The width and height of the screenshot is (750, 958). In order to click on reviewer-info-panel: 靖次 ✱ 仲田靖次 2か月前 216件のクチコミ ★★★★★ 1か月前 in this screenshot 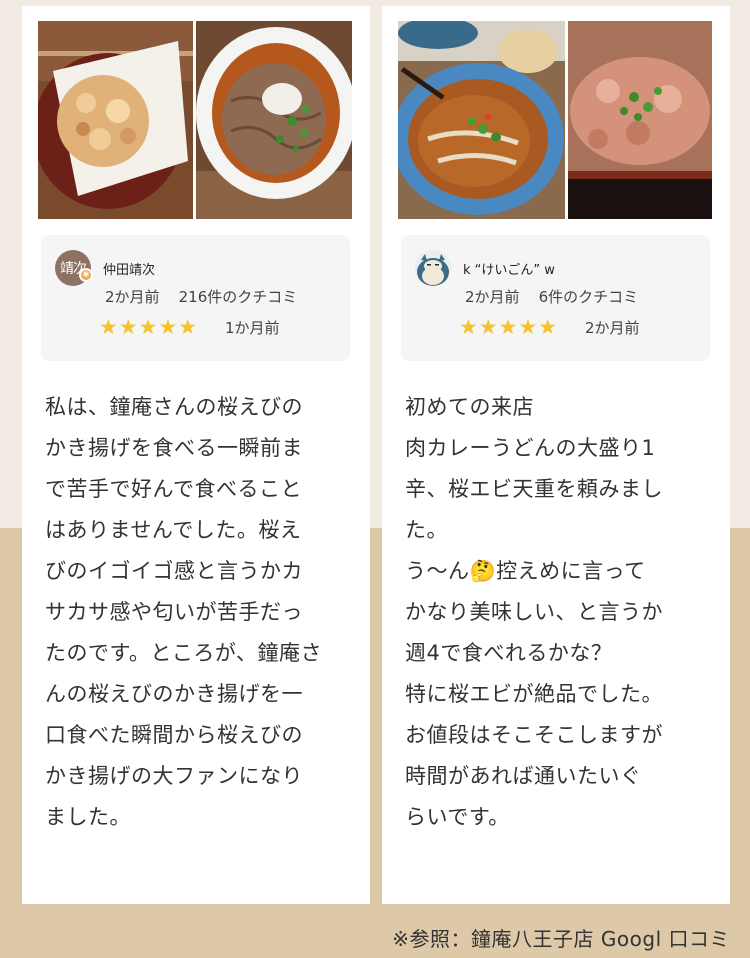, I will do `click(195, 298)`.